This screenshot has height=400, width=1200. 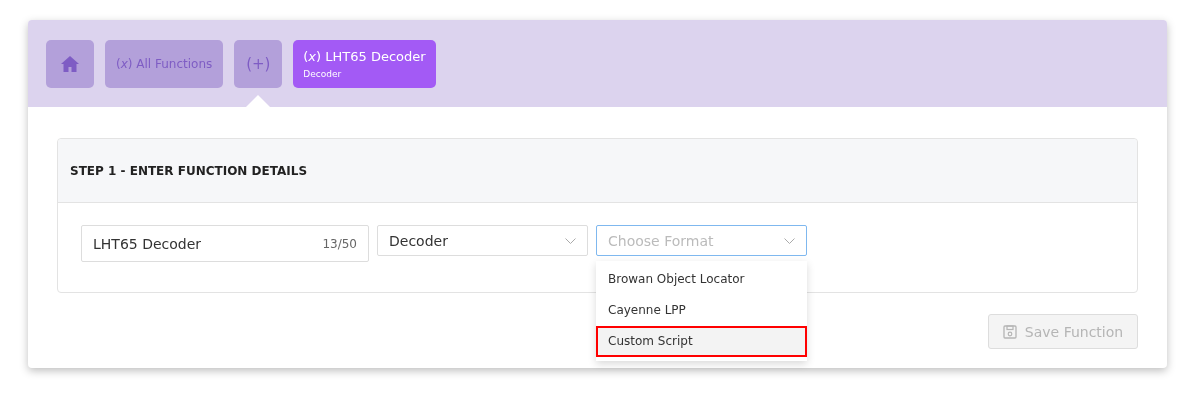 What do you see at coordinates (364, 64) in the screenshot?
I see `breadcrumb-current: (x) LHT65 Decoder Decoder` at bounding box center [364, 64].